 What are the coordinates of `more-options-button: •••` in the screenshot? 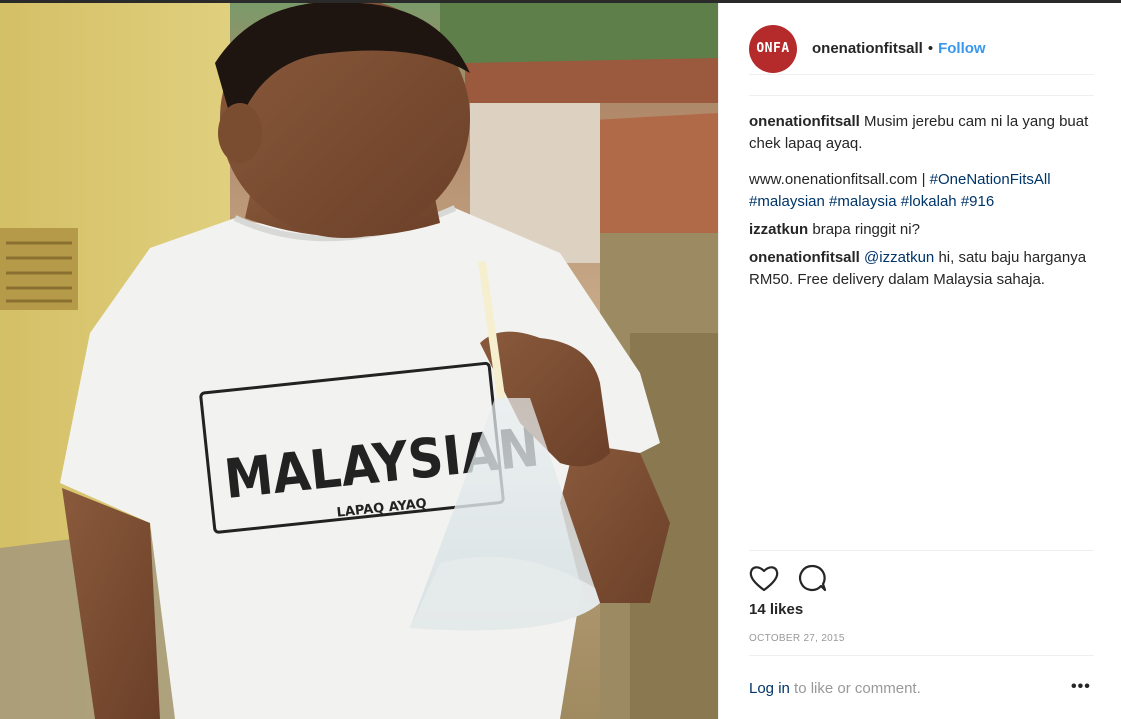 It's located at (1083, 688).